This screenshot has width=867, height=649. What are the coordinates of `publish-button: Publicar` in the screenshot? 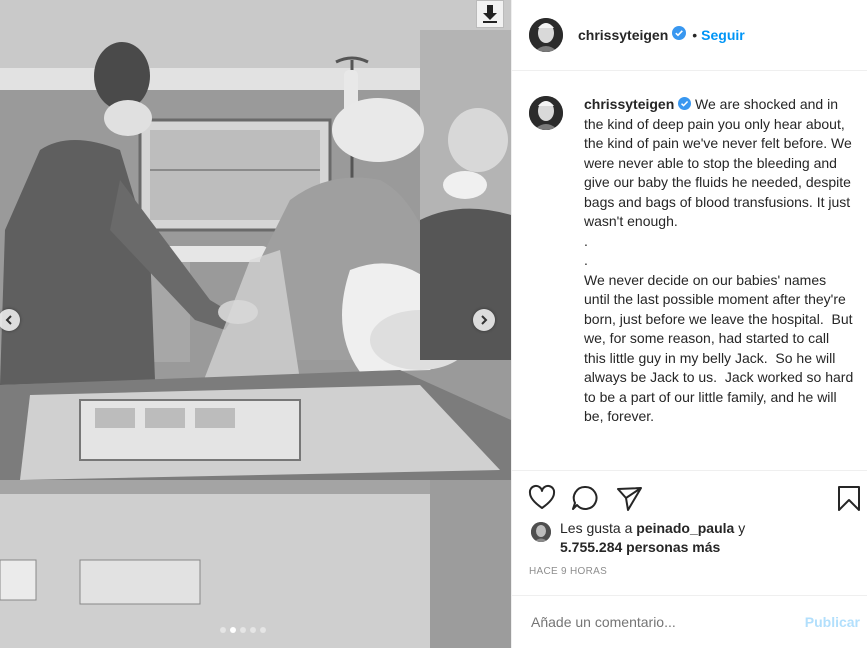 It's located at (832, 622).